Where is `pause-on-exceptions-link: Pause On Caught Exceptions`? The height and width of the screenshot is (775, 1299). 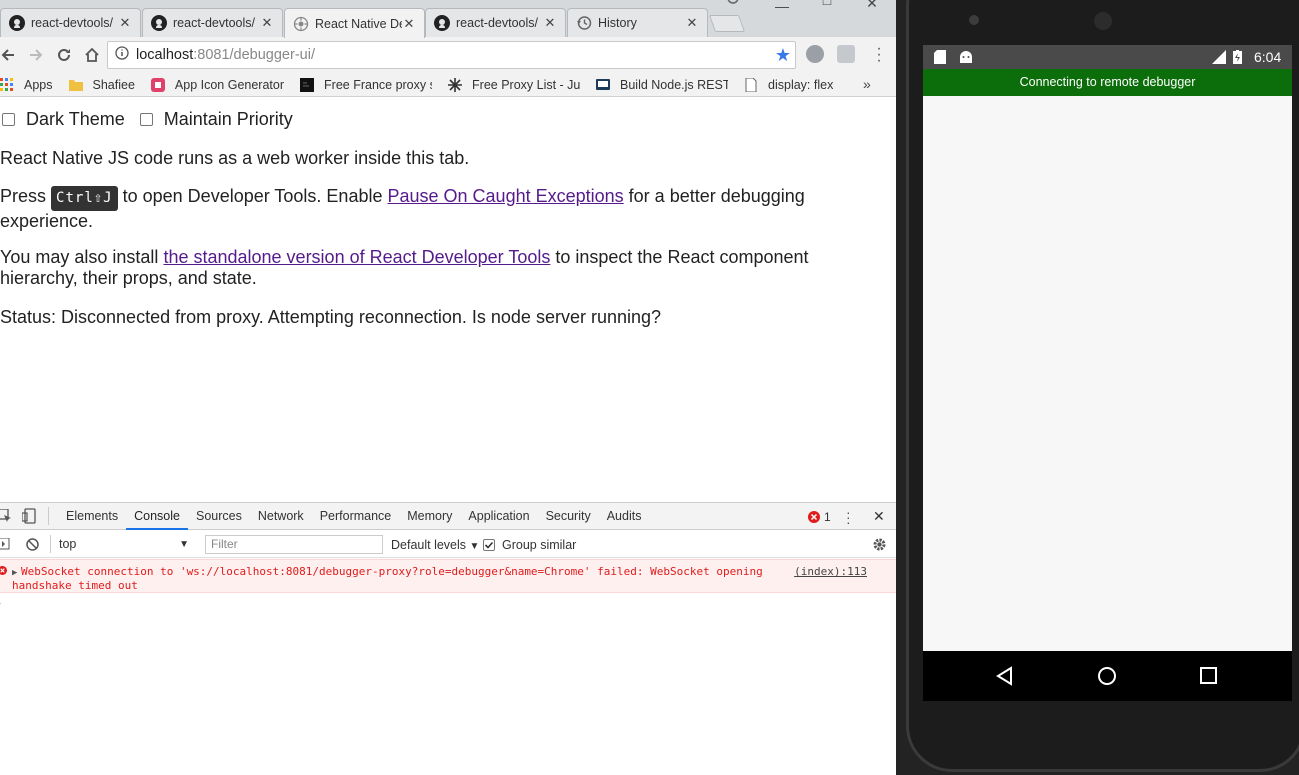
pause-on-exceptions-link: Pause On Caught Exceptions is located at coordinates (506, 196).